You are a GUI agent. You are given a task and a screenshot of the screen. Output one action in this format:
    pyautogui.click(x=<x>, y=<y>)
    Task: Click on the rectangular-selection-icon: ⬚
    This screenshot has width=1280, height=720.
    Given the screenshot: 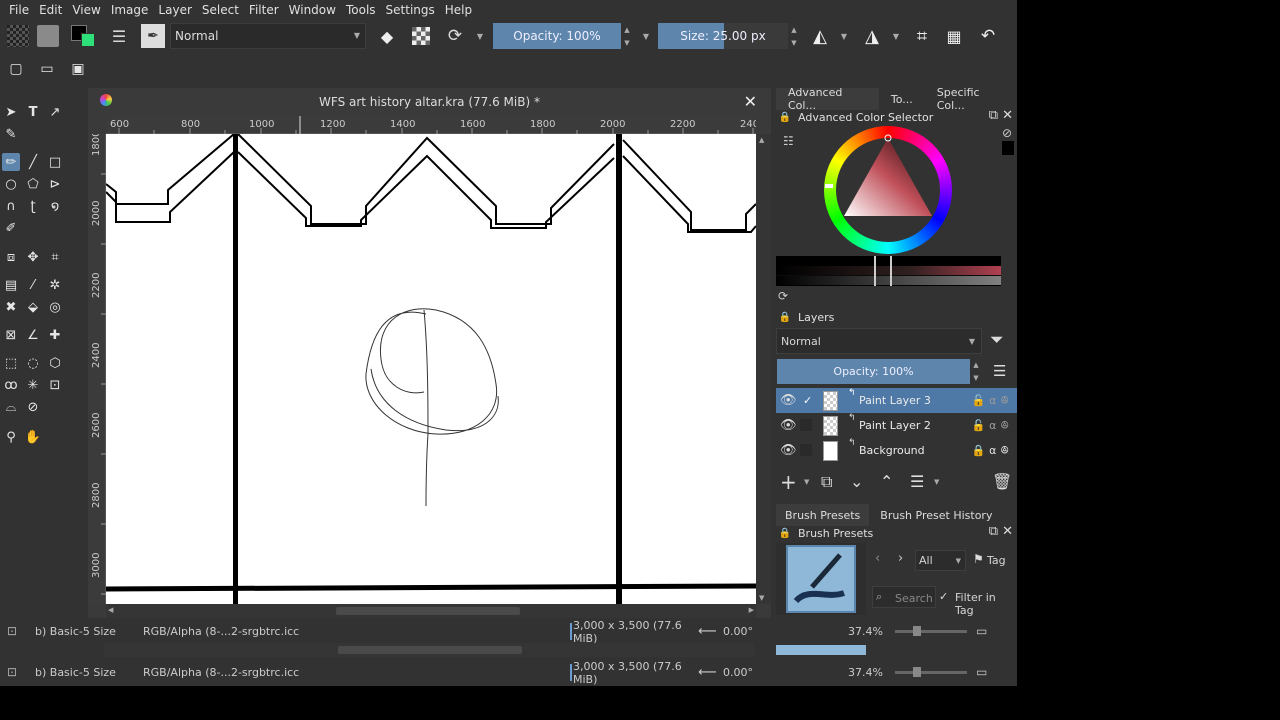 What is the action you would take?
    pyautogui.click(x=11, y=363)
    